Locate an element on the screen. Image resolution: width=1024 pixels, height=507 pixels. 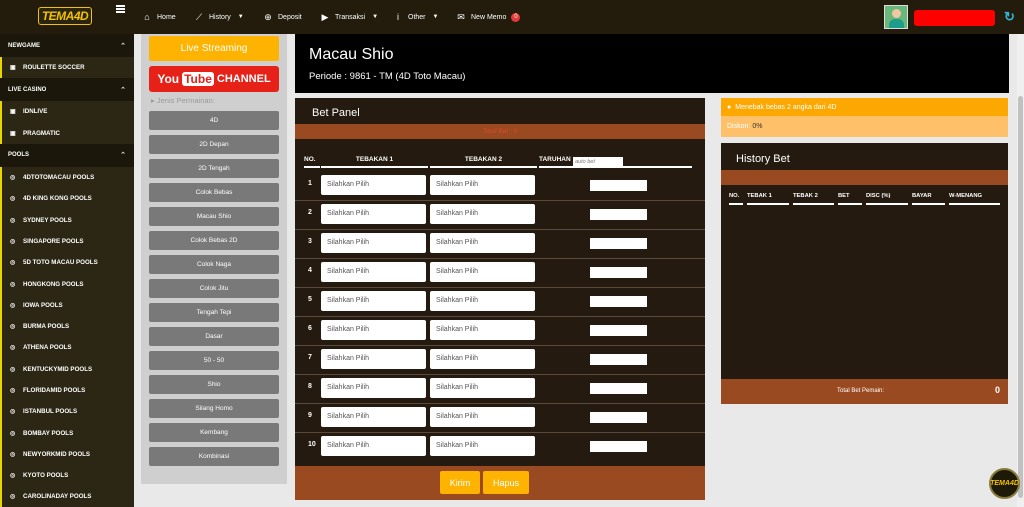
game-colok-naga-button: Colok Naga is located at coordinates (214, 264).